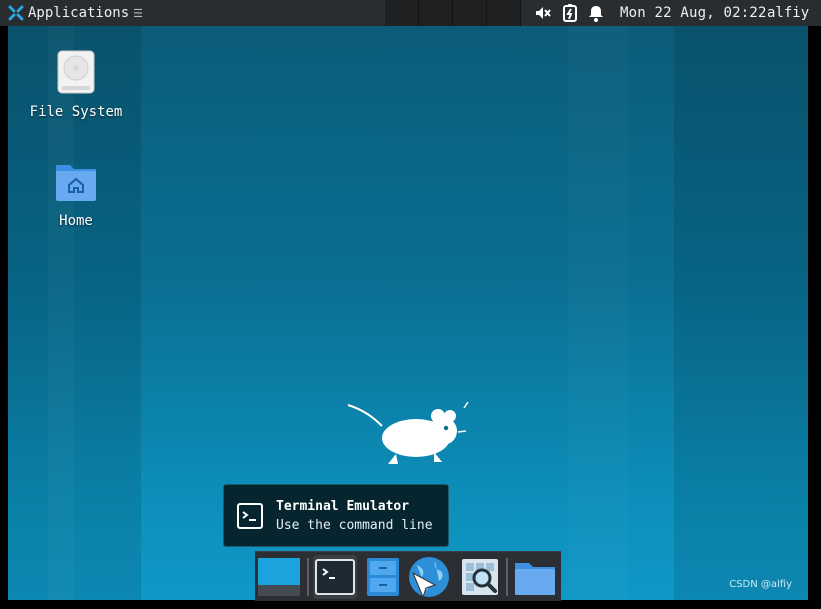 The image size is (821, 609). I want to click on folder-icon, so click(535, 579).